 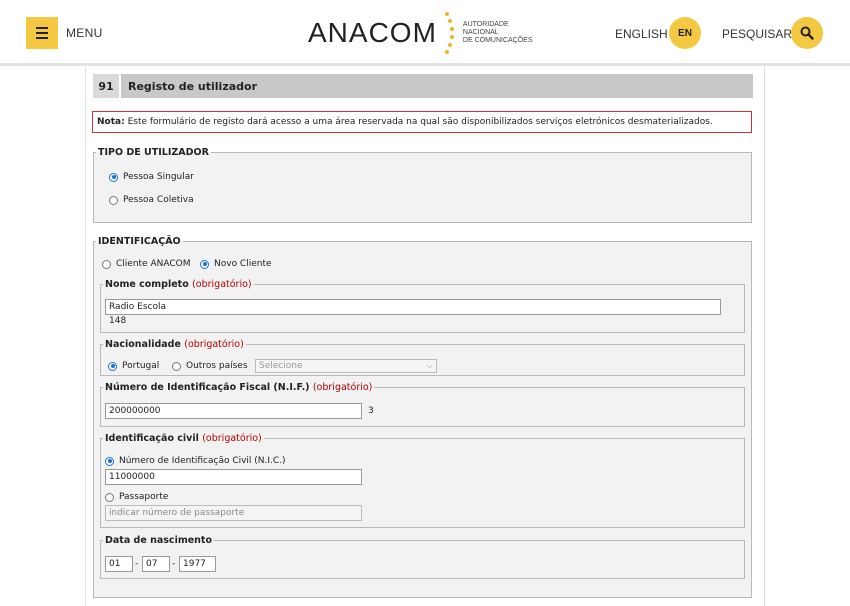 I want to click on radio-passaporte: Passaporte, so click(x=136, y=497).